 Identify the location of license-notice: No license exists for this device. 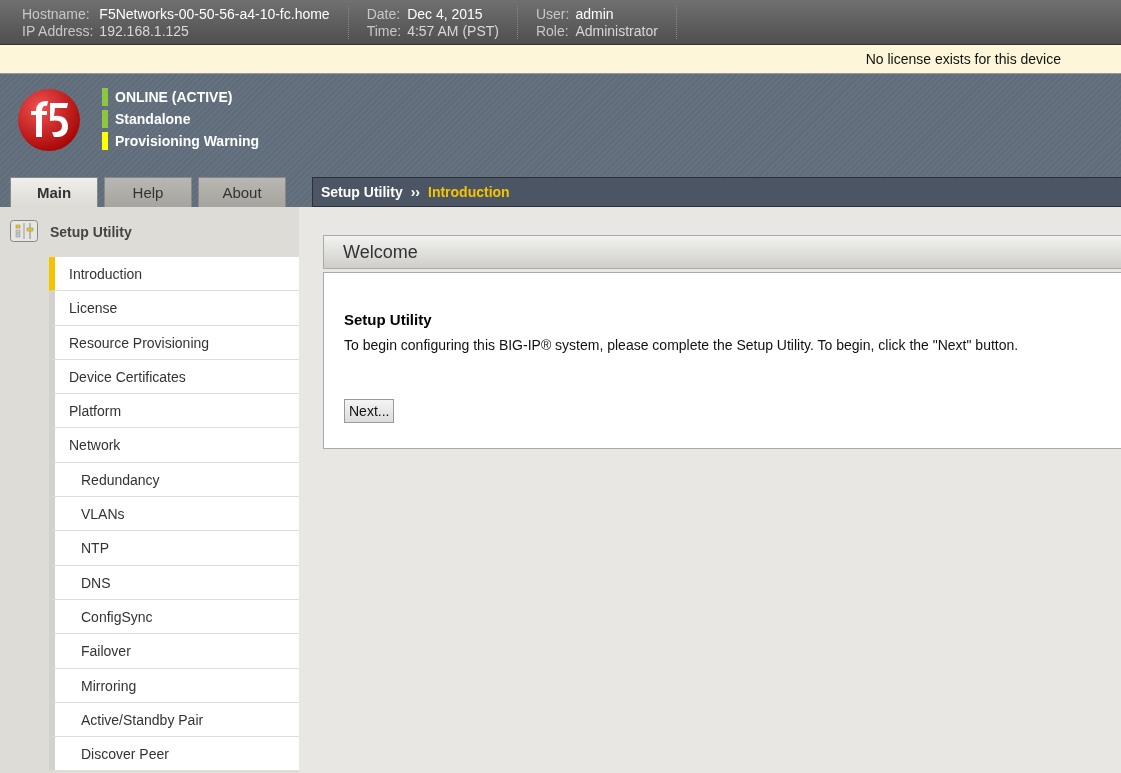
(963, 59).